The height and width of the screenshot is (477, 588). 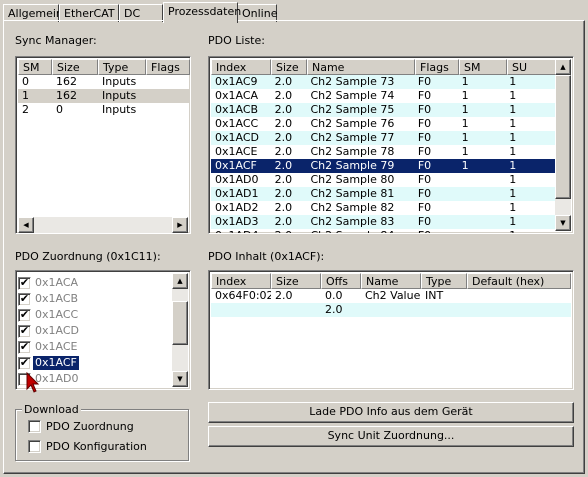 What do you see at coordinates (352, 165) in the screenshot?
I see `cell-name: Ch2 Sample 79` at bounding box center [352, 165].